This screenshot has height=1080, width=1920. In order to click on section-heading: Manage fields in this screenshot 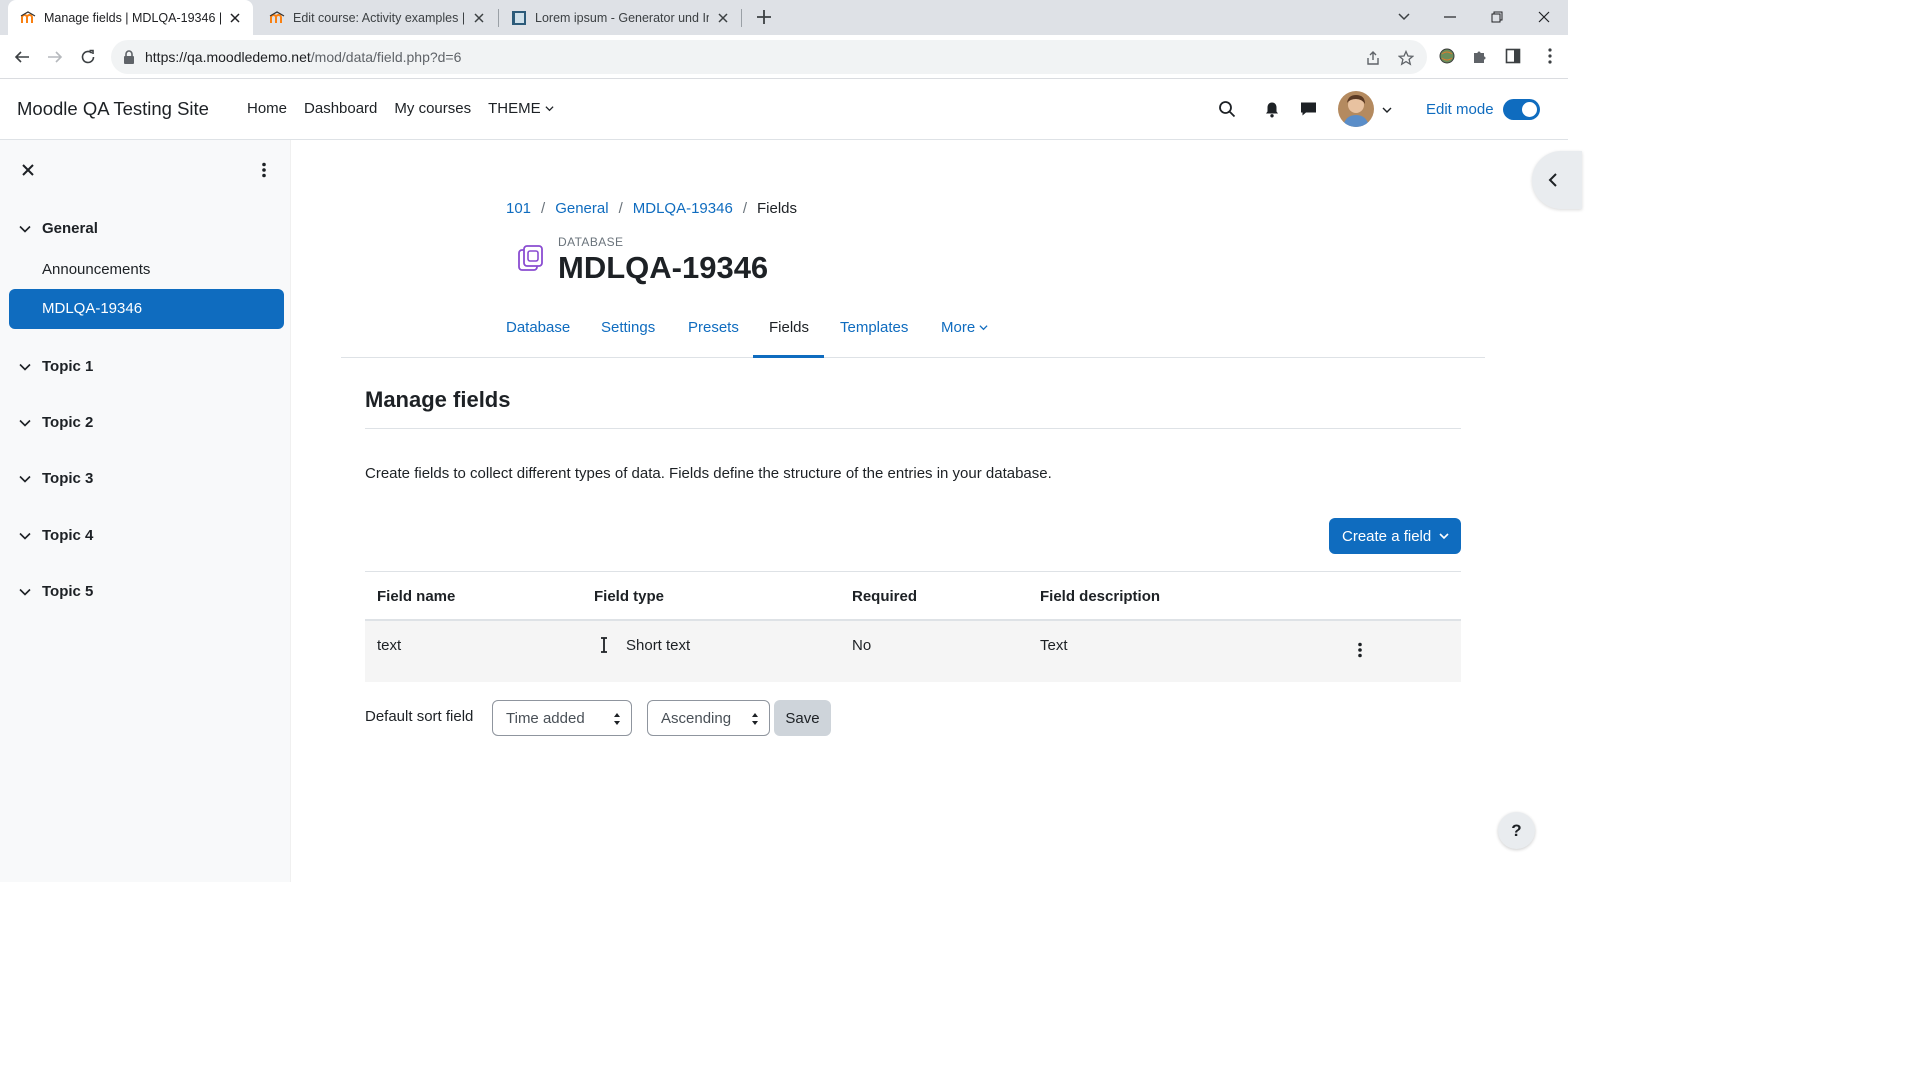, I will do `click(438, 399)`.